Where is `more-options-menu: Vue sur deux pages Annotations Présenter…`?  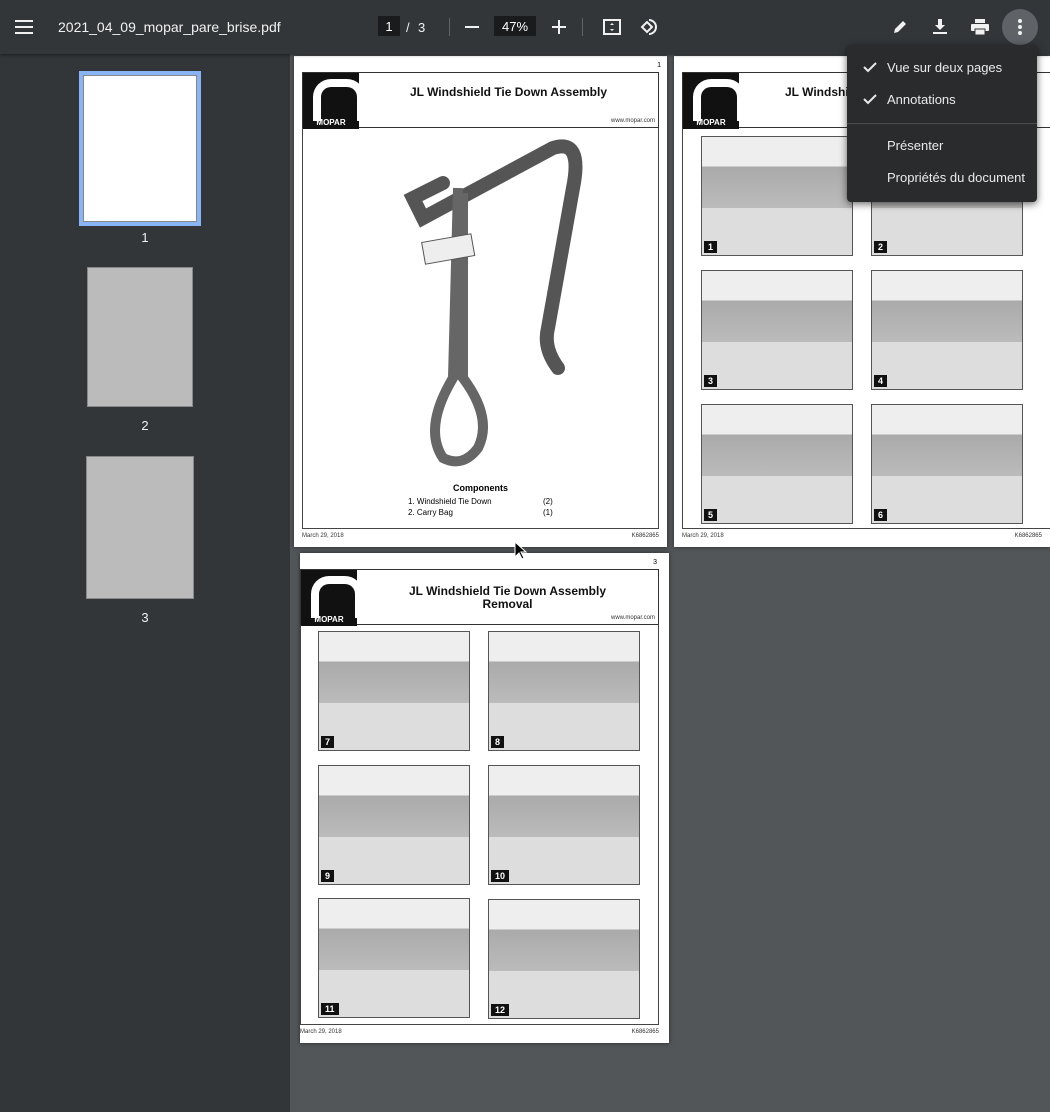
more-options-menu: Vue sur deux pages Annotations Présenter… is located at coordinates (942, 123).